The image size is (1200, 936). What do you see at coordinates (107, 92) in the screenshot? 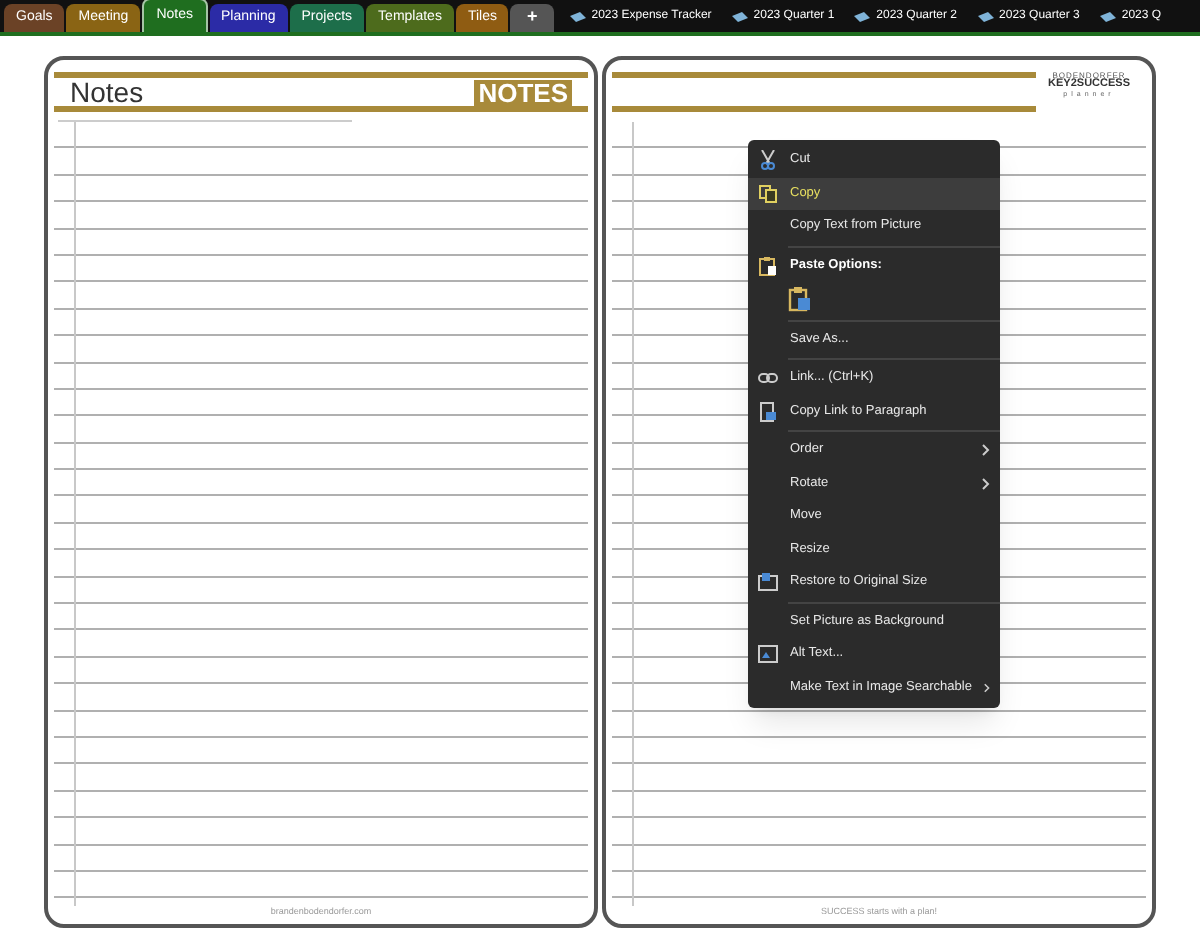
I see `page-title: Notes` at bounding box center [107, 92].